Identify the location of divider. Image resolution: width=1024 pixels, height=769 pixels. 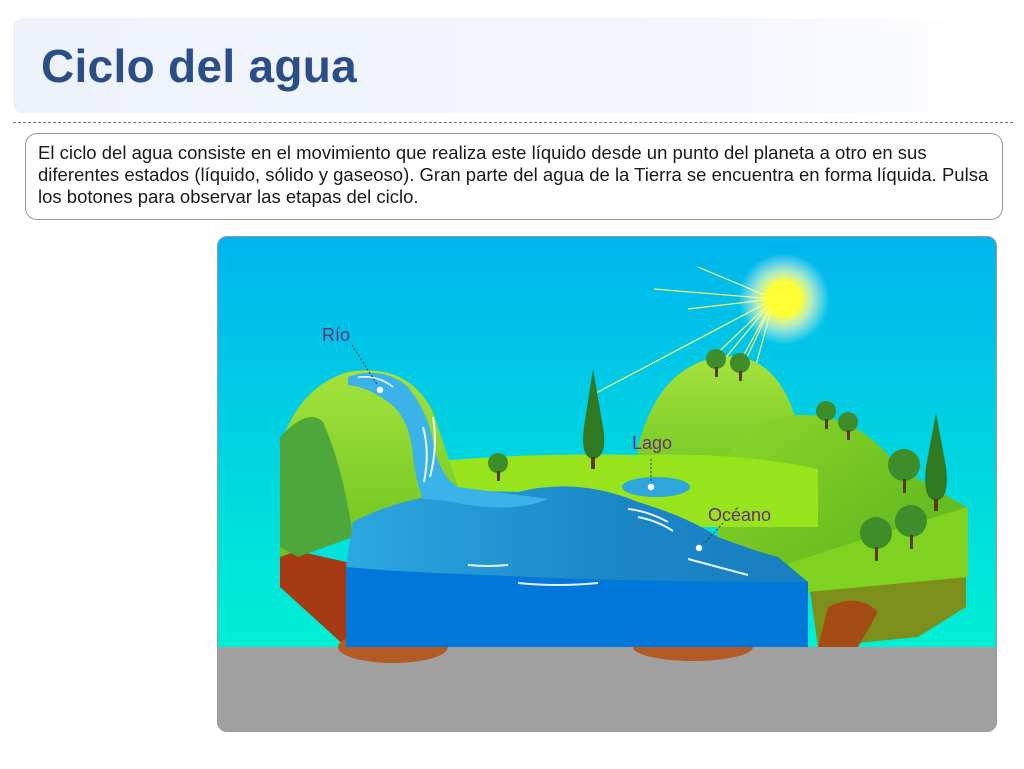
(513, 122).